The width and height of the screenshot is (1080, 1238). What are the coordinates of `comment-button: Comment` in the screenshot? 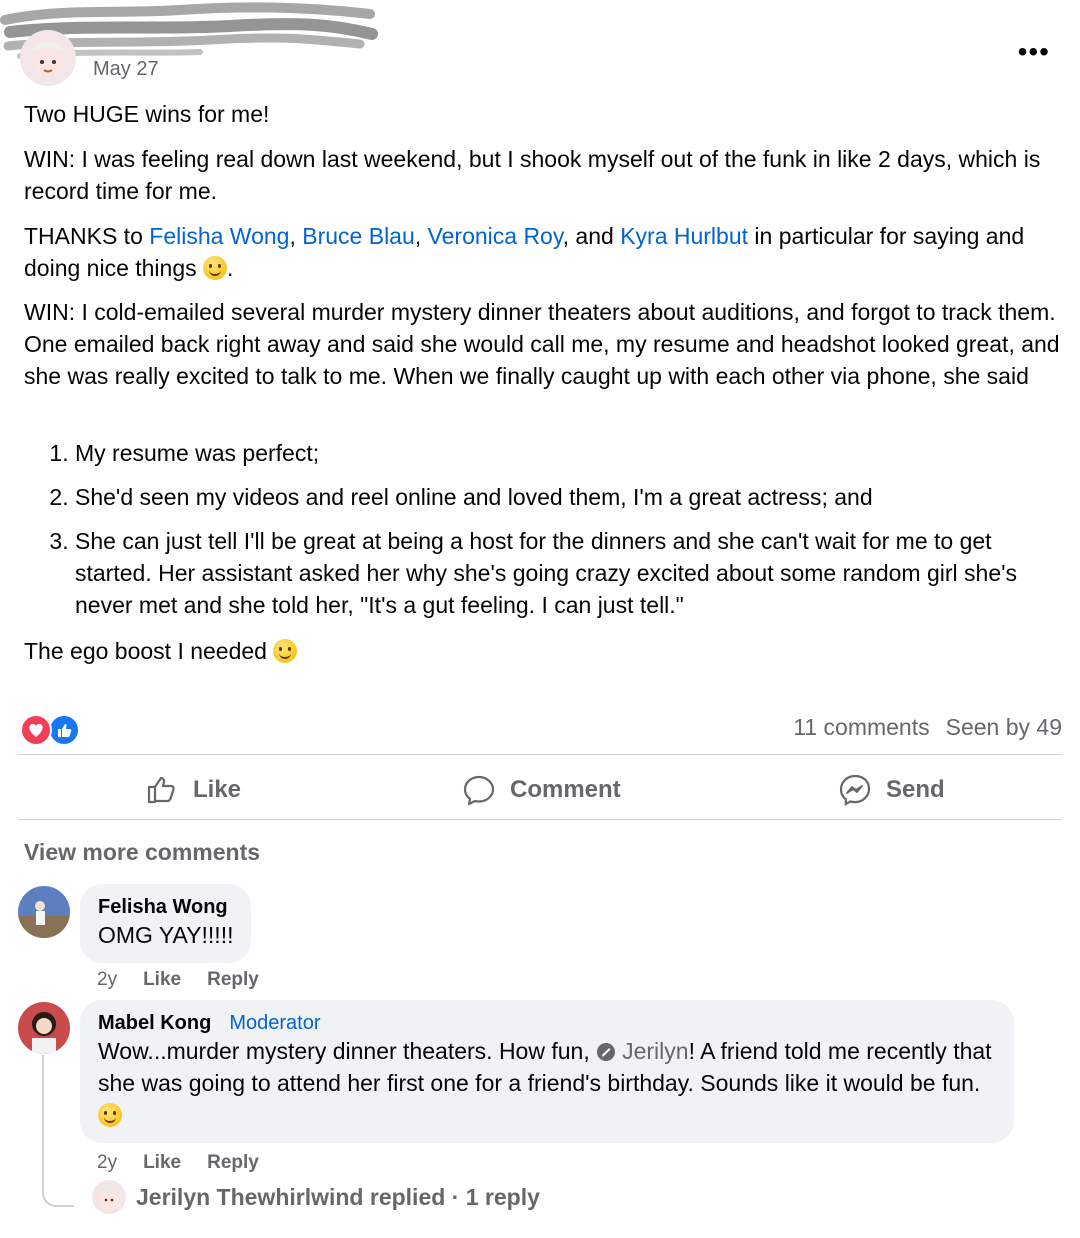 It's located at (541, 790).